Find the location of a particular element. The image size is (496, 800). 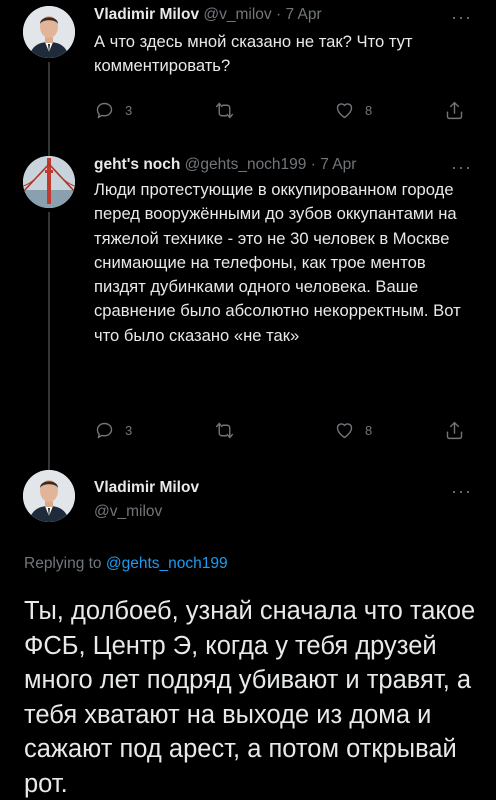

author-name: geht's noch is located at coordinates (137, 164).